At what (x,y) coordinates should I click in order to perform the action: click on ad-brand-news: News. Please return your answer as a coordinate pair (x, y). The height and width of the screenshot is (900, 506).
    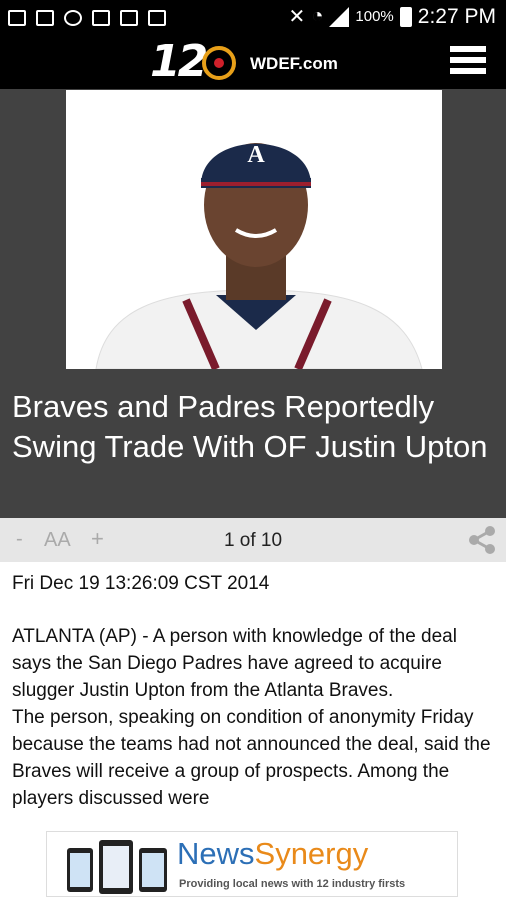
    Looking at the image, I should click on (216, 853).